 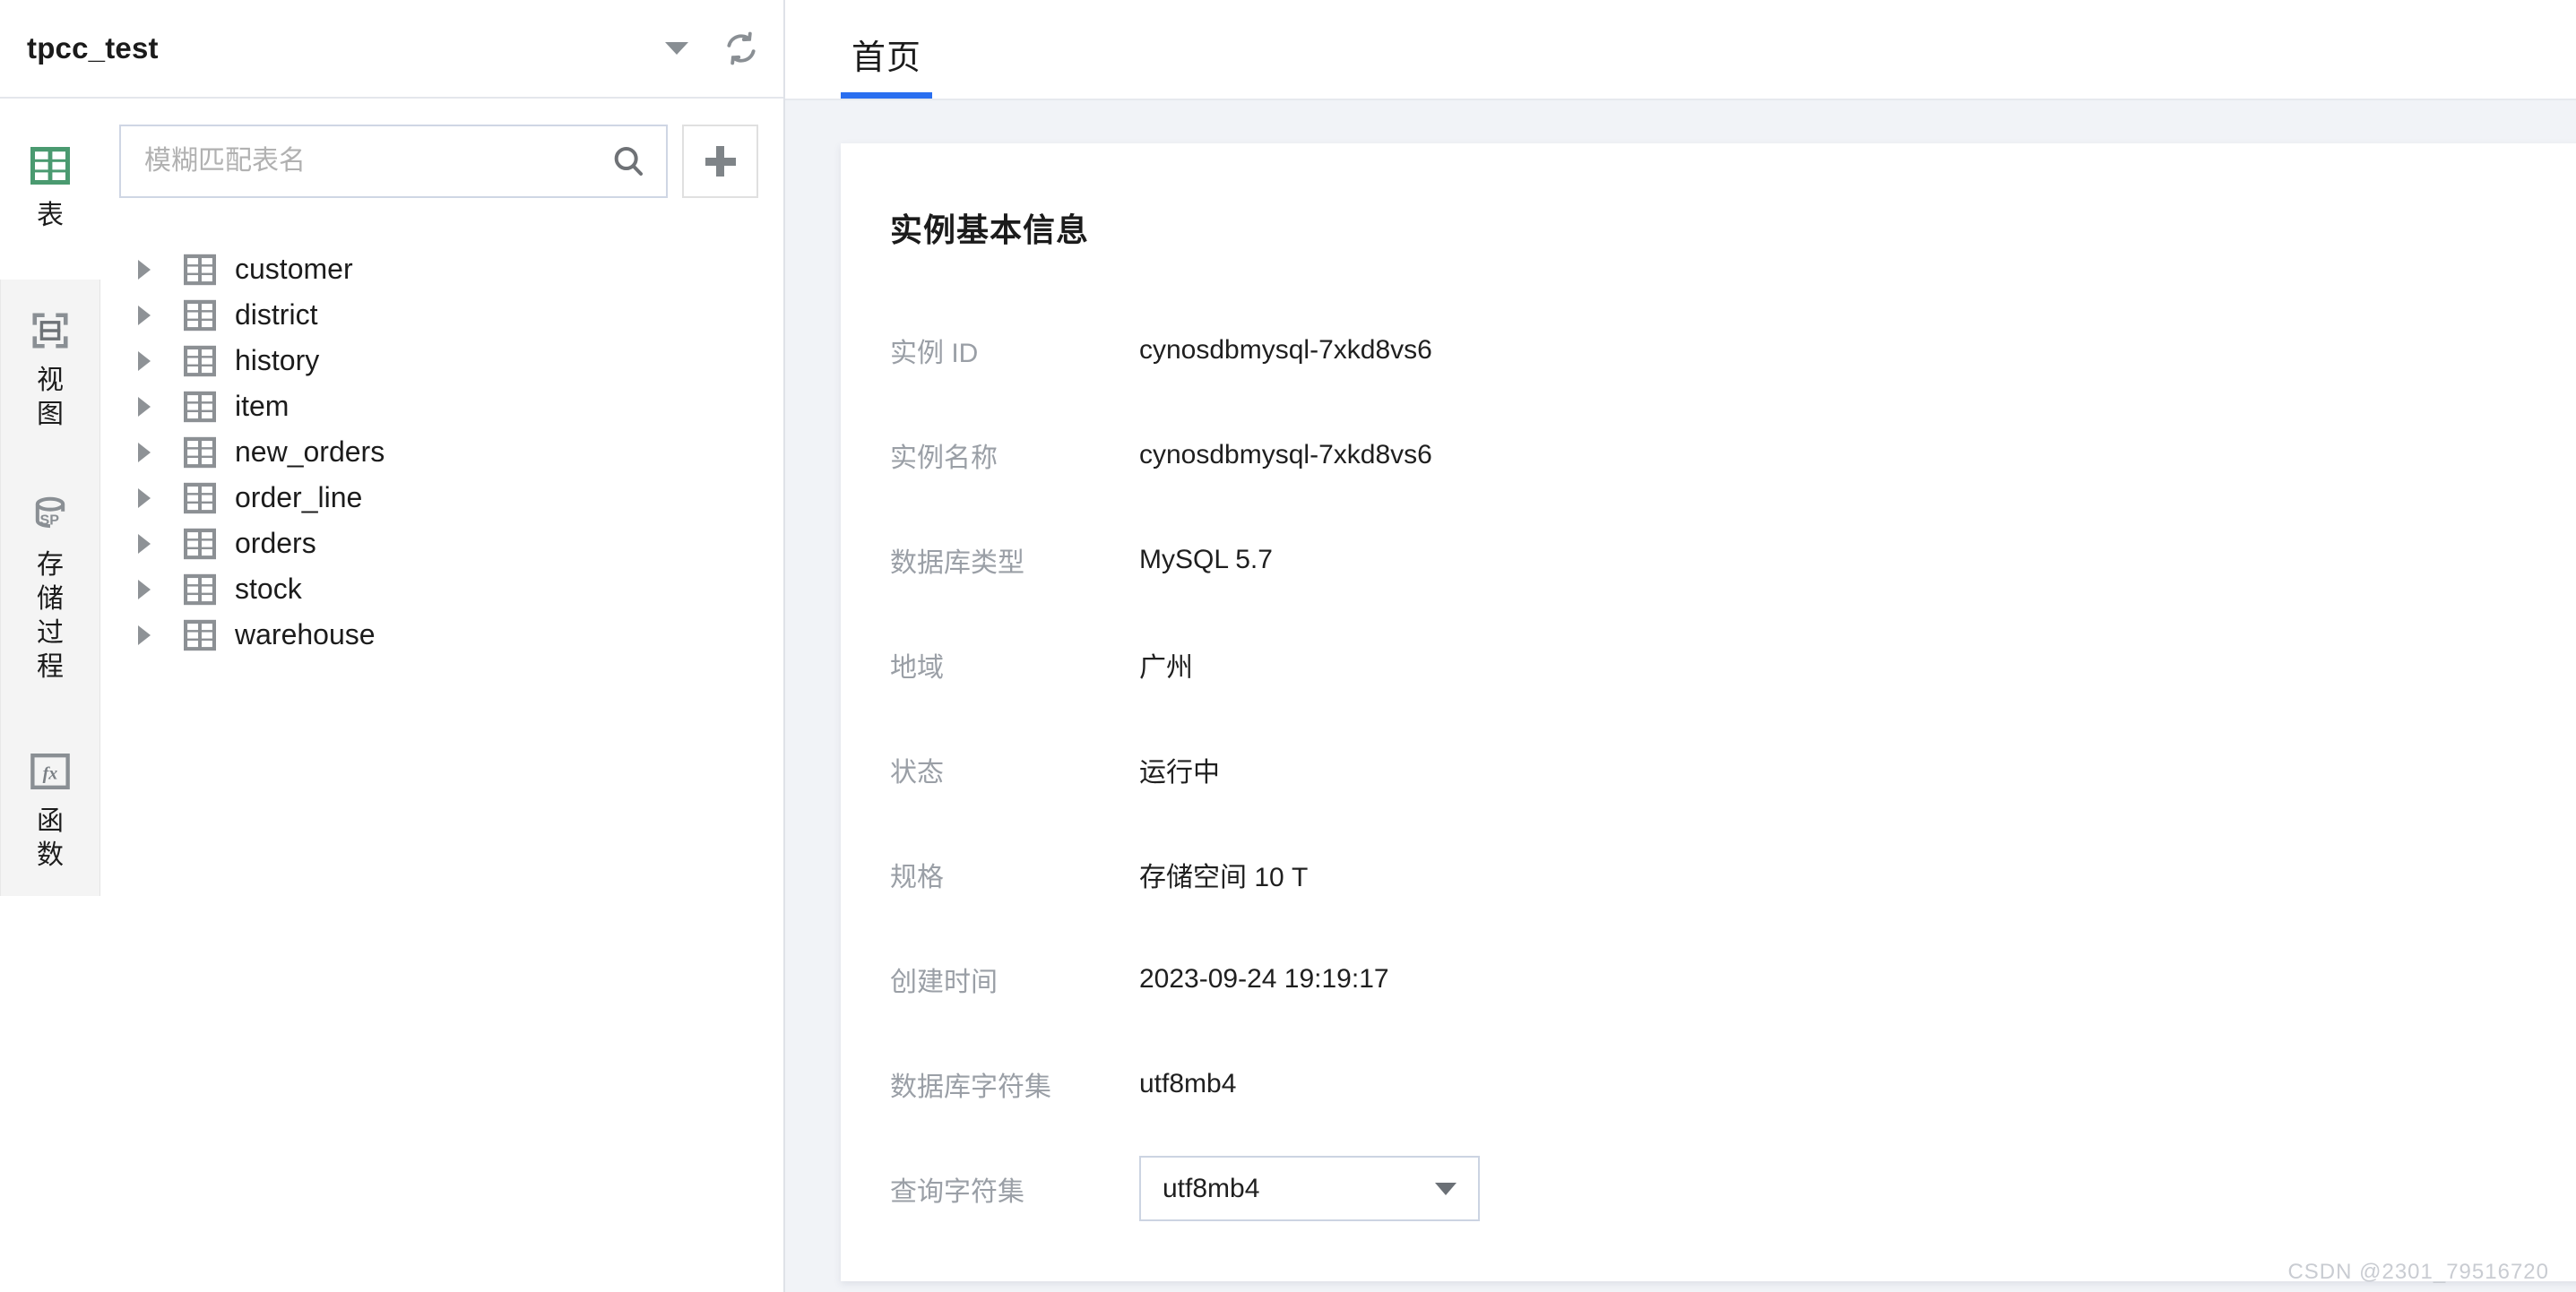 I want to click on table-name: item, so click(x=262, y=406).